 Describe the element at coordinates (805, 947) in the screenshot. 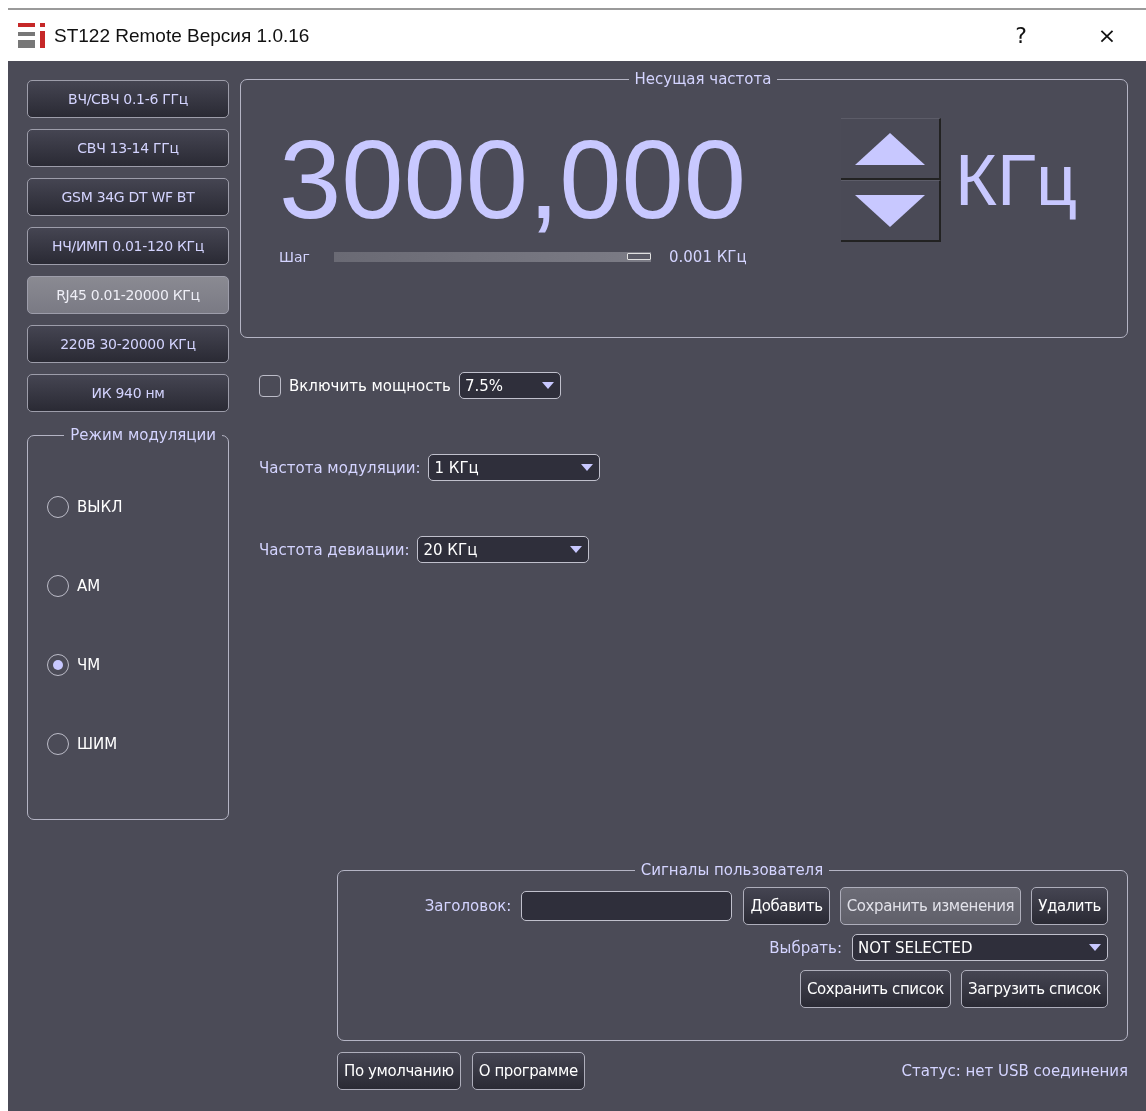

I see `field-label: Выбрать:` at that location.